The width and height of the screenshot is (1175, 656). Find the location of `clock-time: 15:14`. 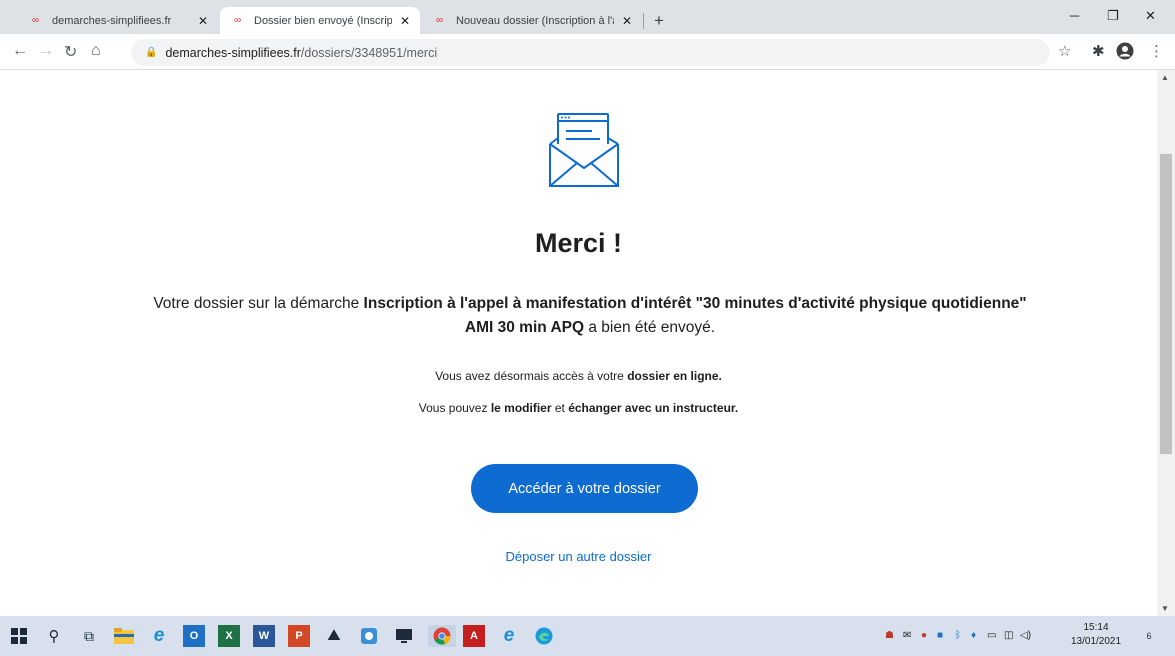

clock-time: 15:14 is located at coordinates (1096, 627).